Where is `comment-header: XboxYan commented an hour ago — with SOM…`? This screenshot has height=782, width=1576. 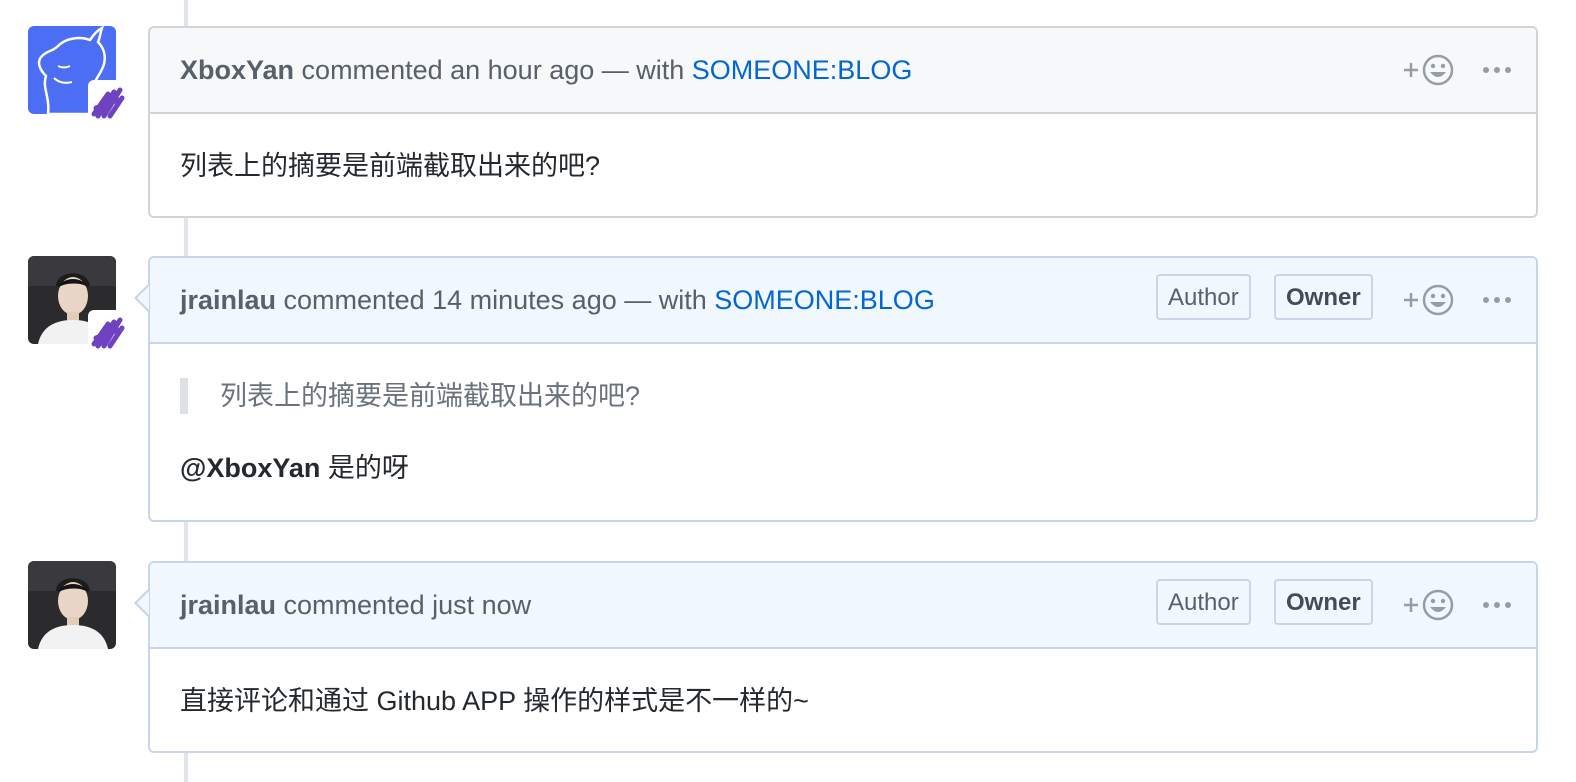 comment-header: XboxYan commented an hour ago — with SOM… is located at coordinates (843, 71).